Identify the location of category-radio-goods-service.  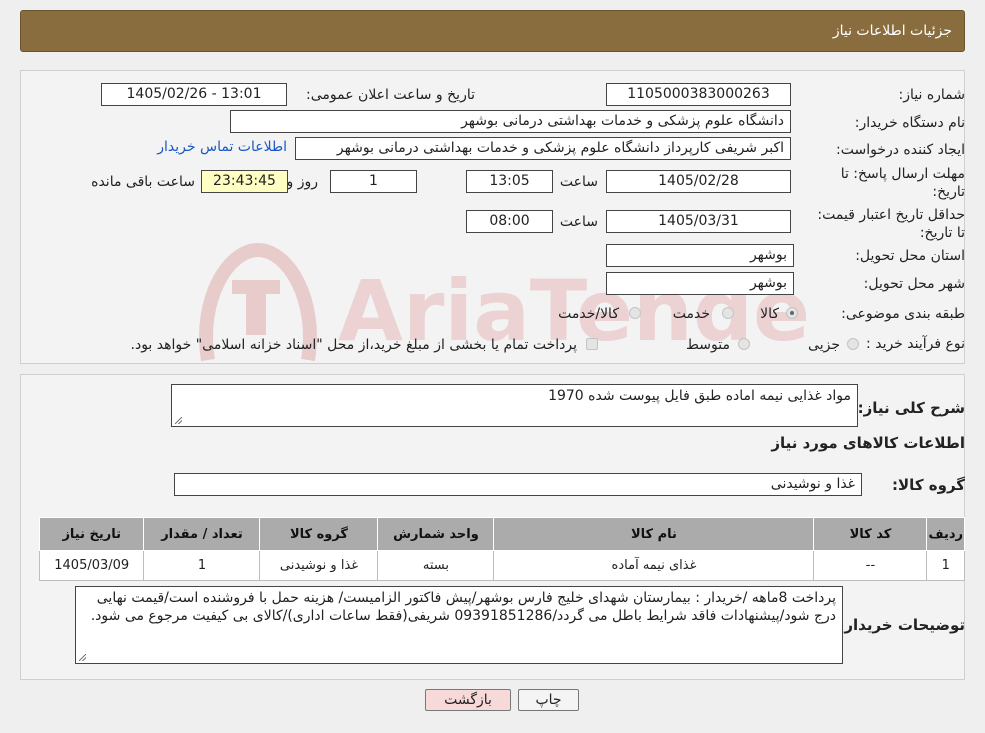
(635, 313).